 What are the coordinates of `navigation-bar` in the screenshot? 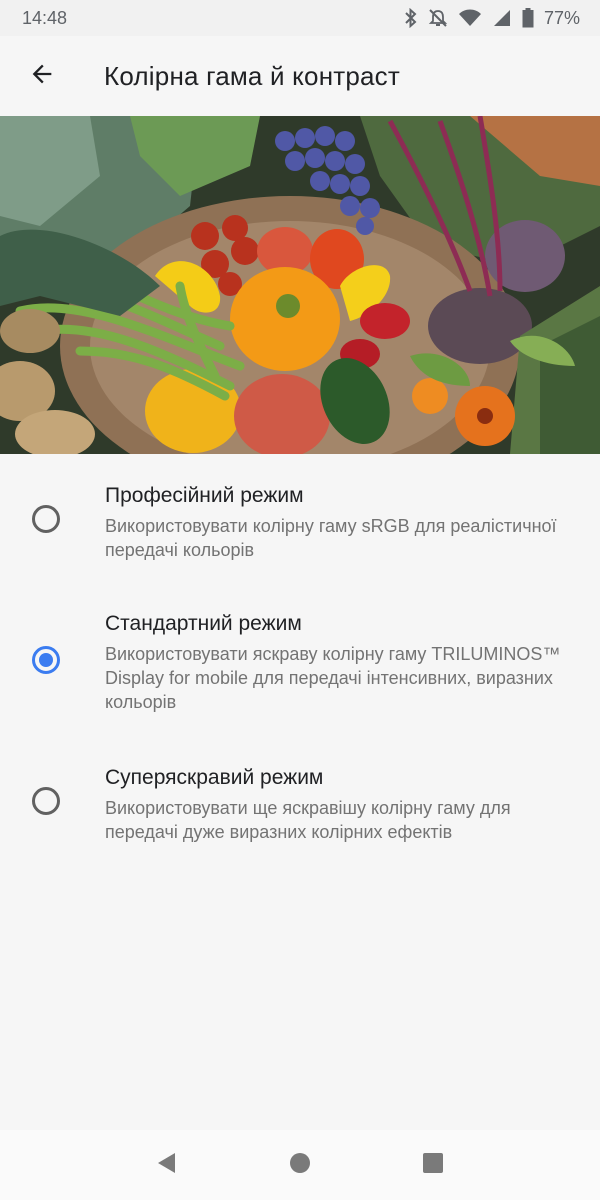 It's located at (300, 1165).